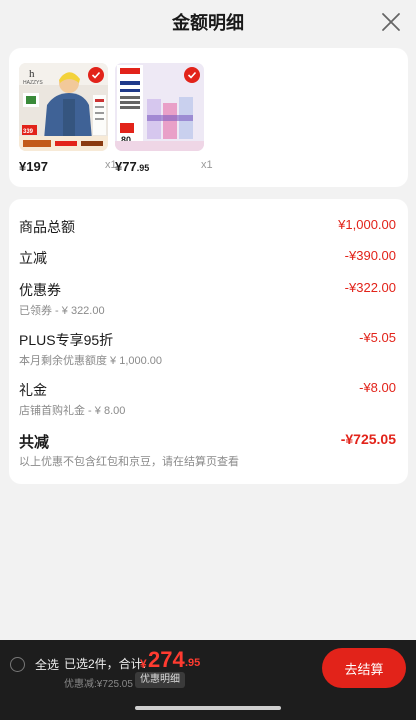 The height and width of the screenshot is (720, 416). What do you see at coordinates (105, 664) in the screenshot?
I see `selected-count: 已选2件，合计:` at bounding box center [105, 664].